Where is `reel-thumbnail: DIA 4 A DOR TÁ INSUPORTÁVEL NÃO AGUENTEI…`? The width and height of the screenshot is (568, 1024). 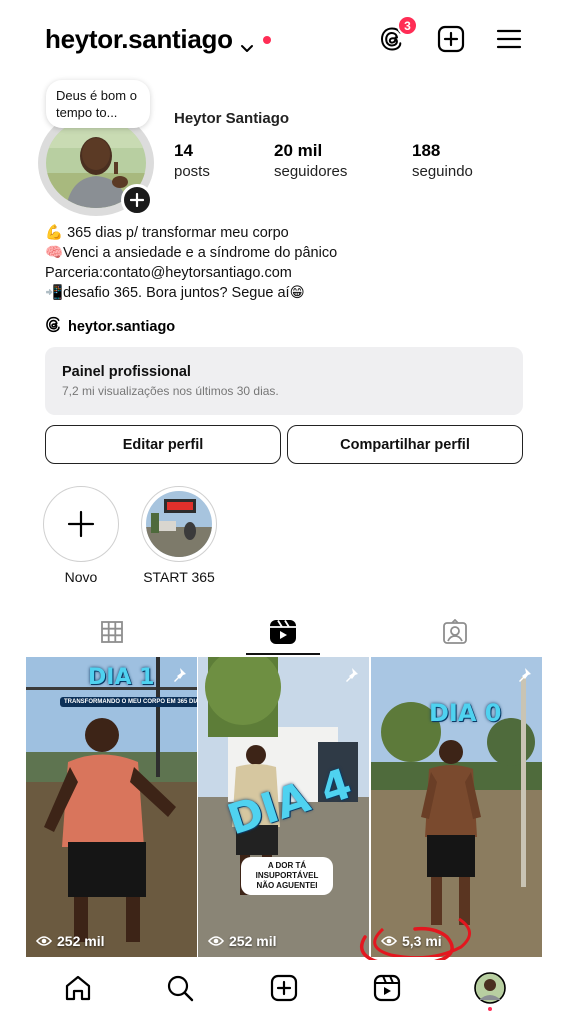
reel-thumbnail: DIA 4 A DOR TÁ INSUPORTÁVEL NÃO AGUENTEI… is located at coordinates (283, 807).